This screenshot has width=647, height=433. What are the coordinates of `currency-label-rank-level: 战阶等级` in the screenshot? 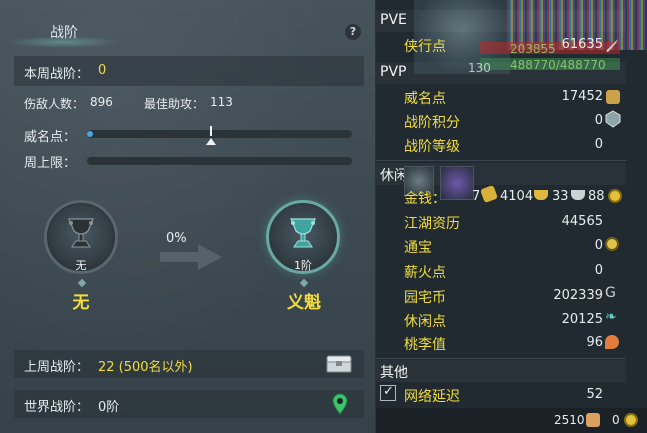 It's located at (432, 147).